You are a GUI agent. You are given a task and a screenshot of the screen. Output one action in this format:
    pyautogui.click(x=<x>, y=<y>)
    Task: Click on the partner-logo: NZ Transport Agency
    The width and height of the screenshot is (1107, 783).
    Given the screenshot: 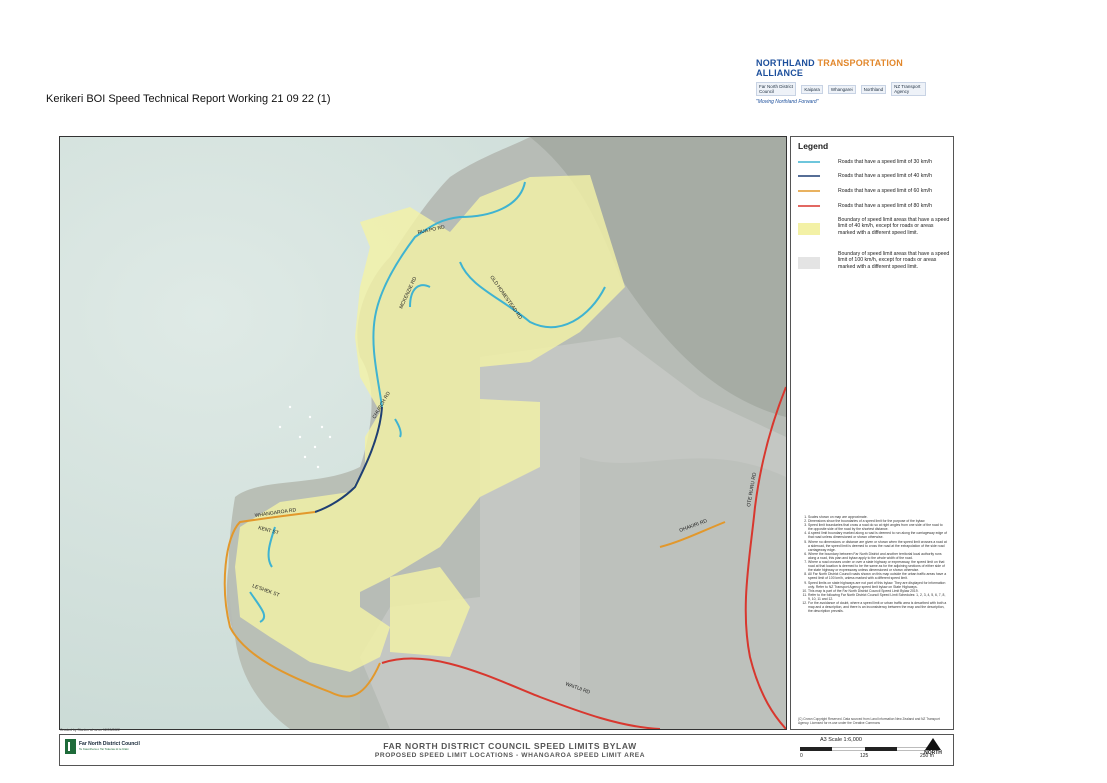 What is the action you would take?
    pyautogui.click(x=908, y=89)
    